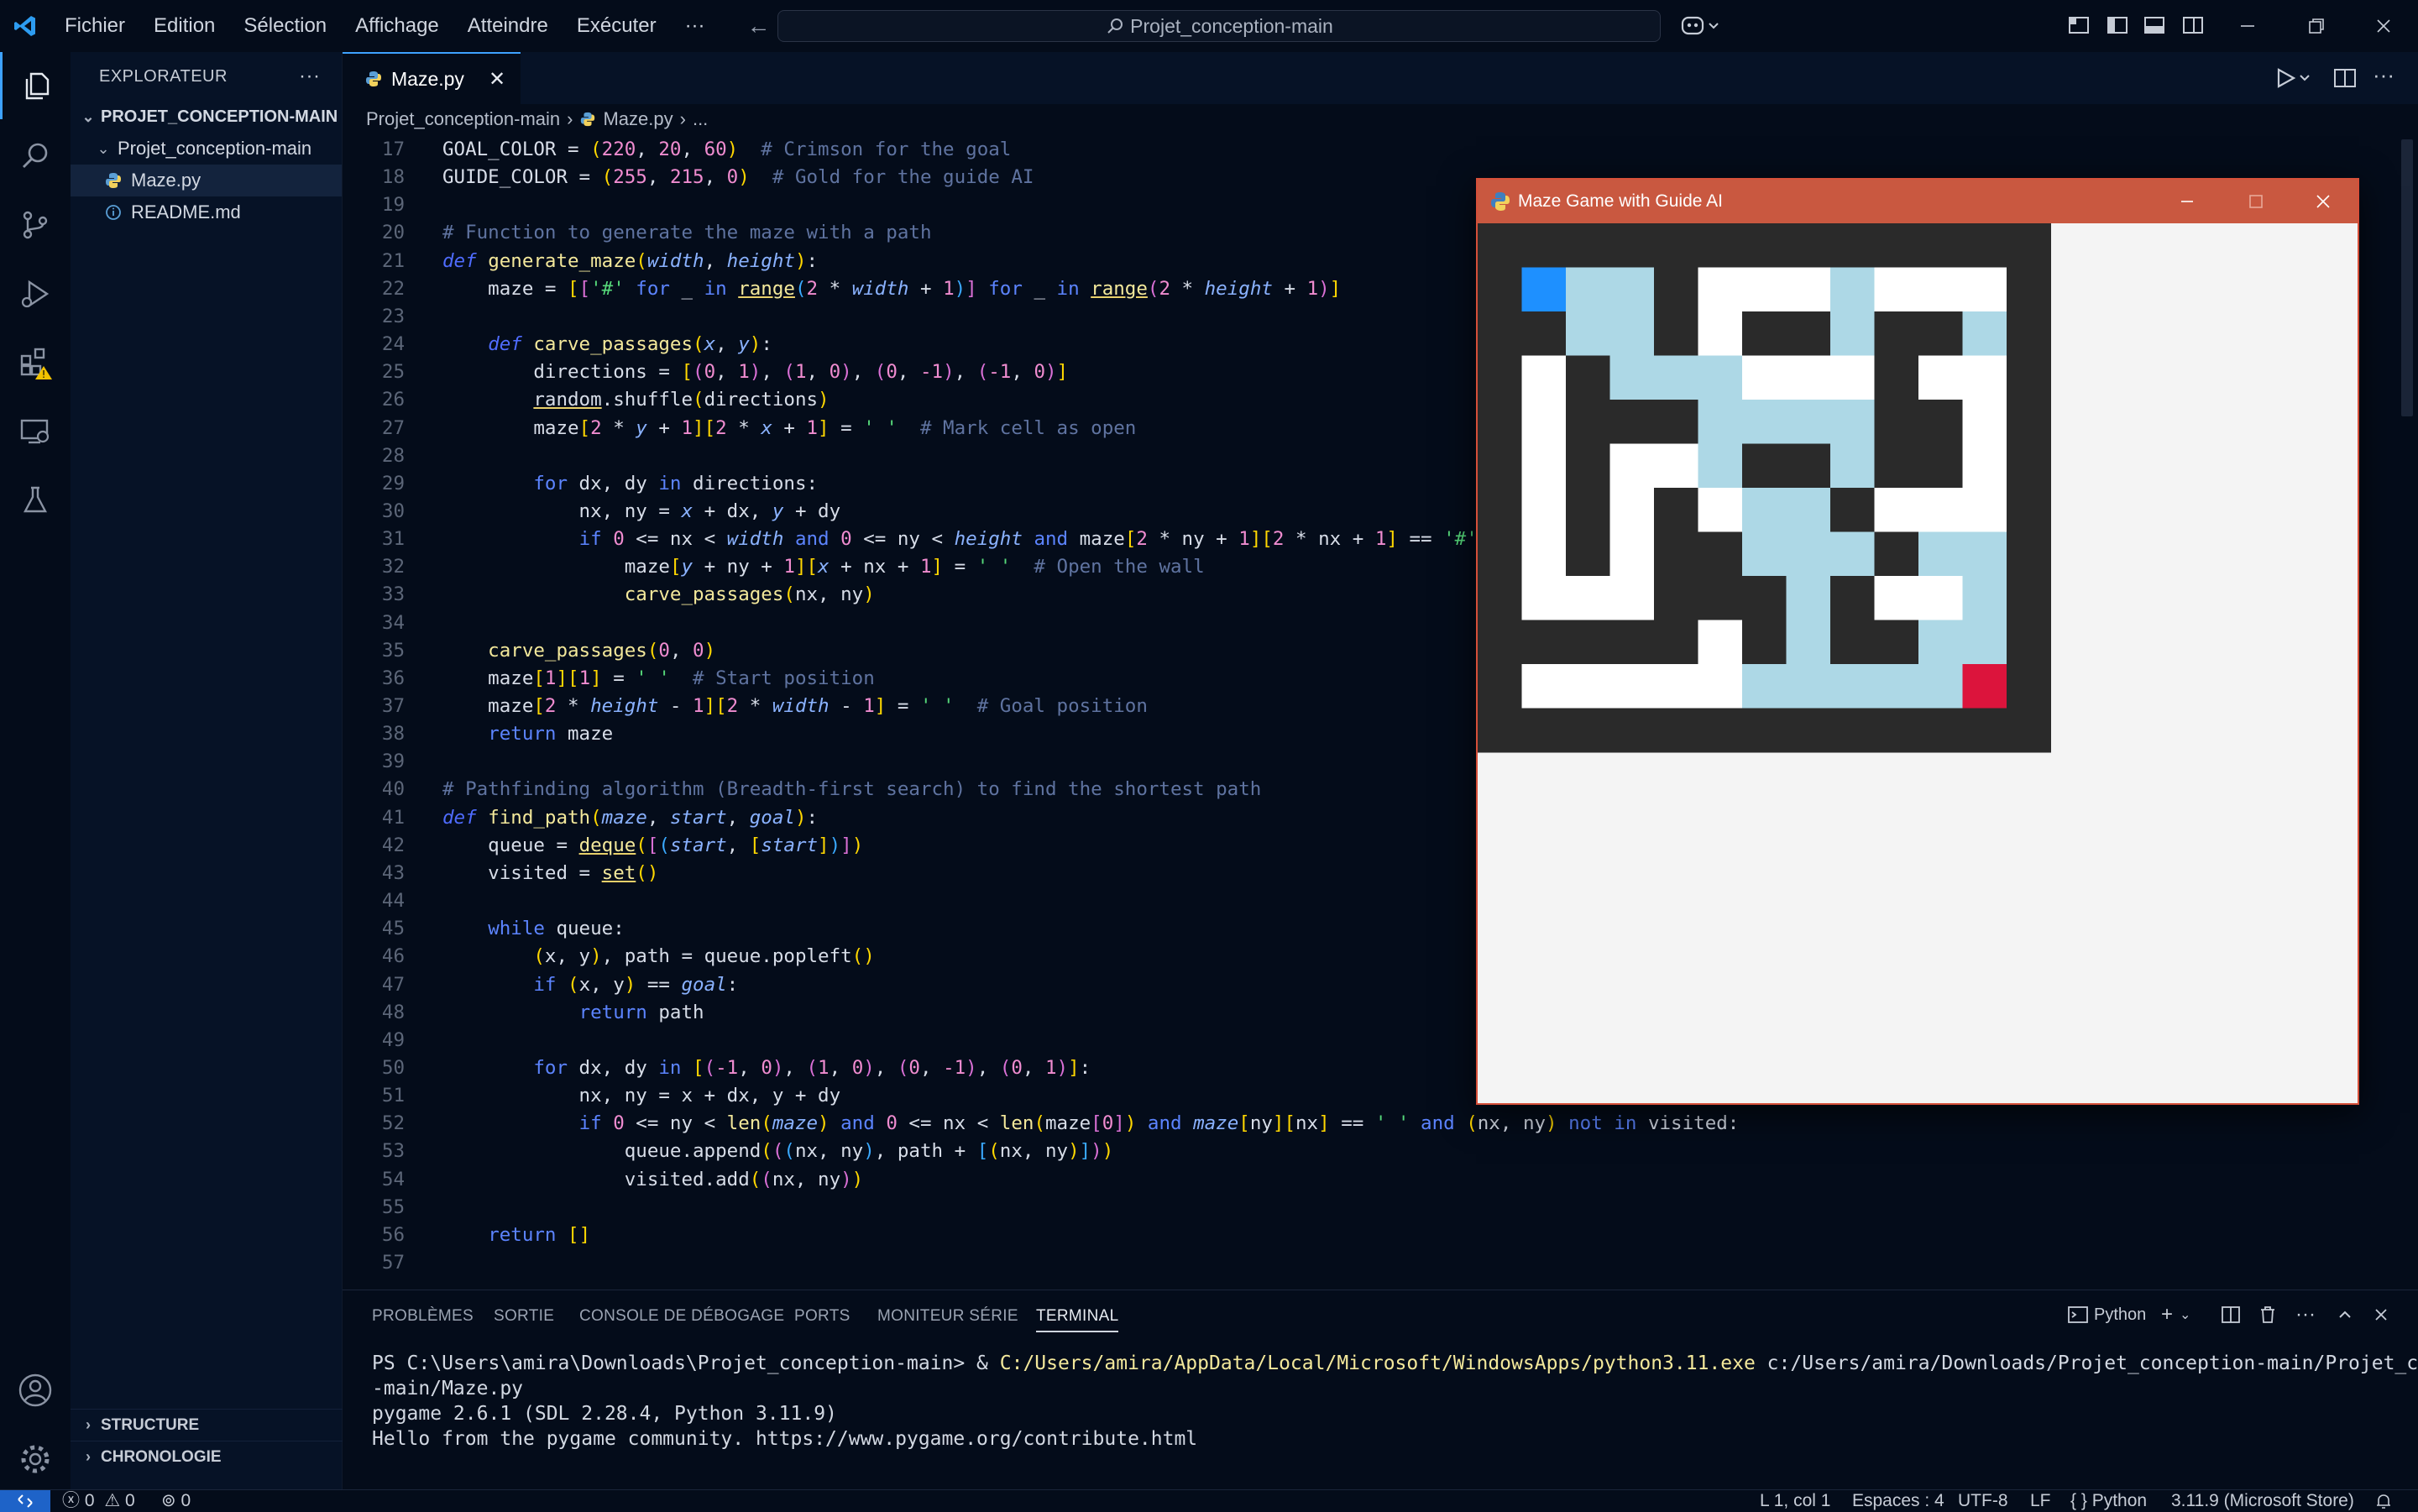  Describe the element at coordinates (35, 1390) in the screenshot. I see `account-icon` at that location.